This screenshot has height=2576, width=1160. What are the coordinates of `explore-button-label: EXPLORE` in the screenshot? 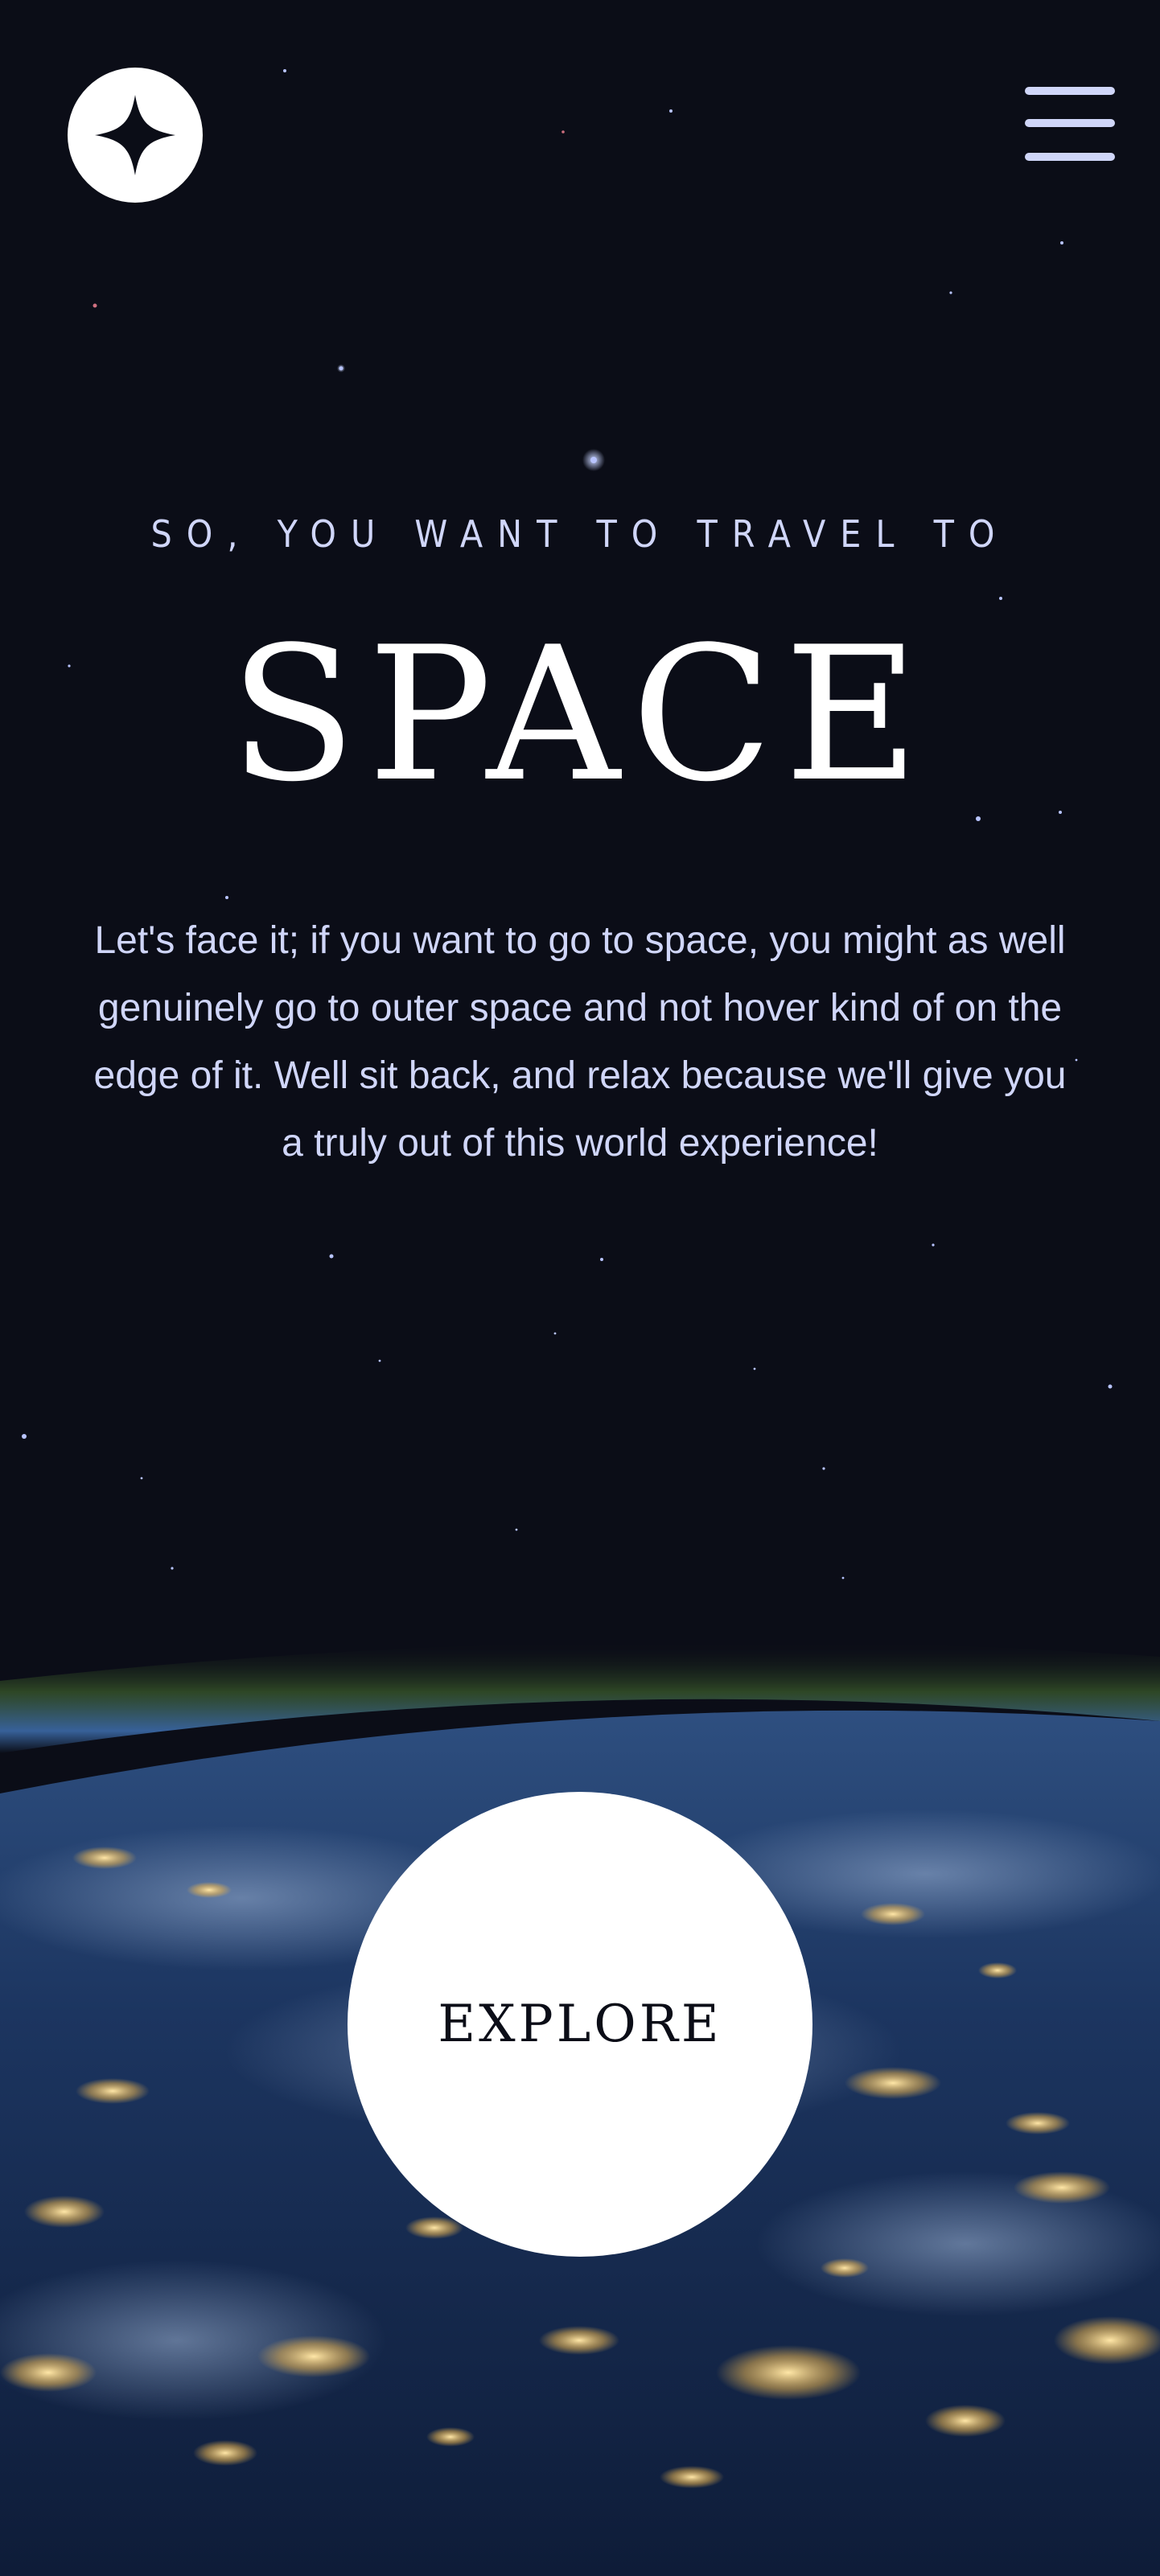 It's located at (580, 2024).